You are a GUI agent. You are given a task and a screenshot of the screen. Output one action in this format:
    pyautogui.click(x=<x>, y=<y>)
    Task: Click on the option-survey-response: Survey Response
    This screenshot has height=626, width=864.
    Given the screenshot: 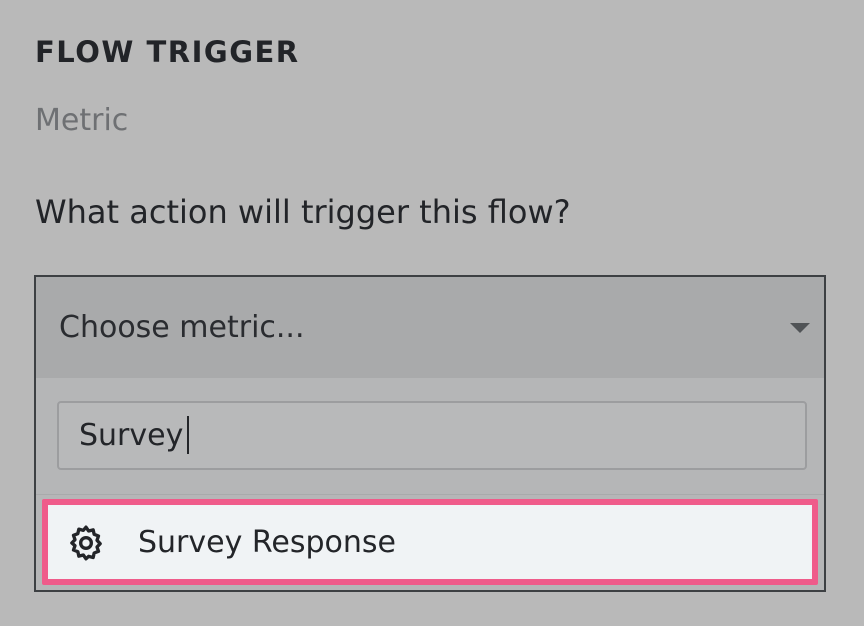 What is the action you would take?
    pyautogui.click(x=430, y=542)
    